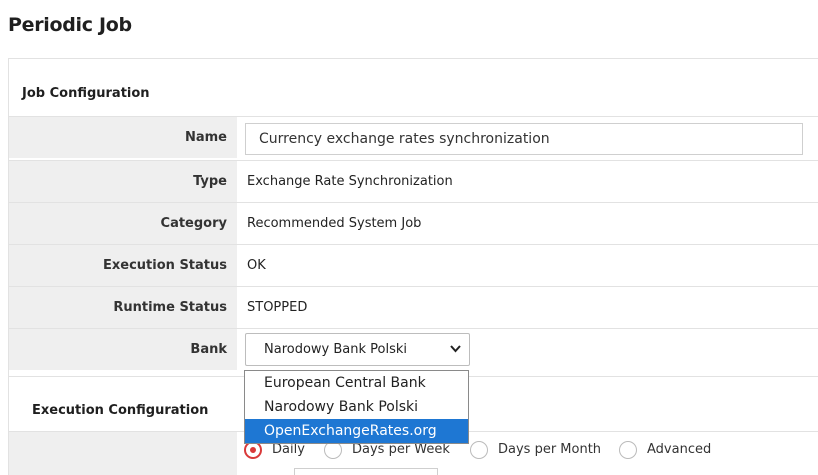 The image size is (818, 475). Describe the element at coordinates (413, 307) in the screenshot. I see `runtime-status-row: Runtime Status STOPPED` at that location.